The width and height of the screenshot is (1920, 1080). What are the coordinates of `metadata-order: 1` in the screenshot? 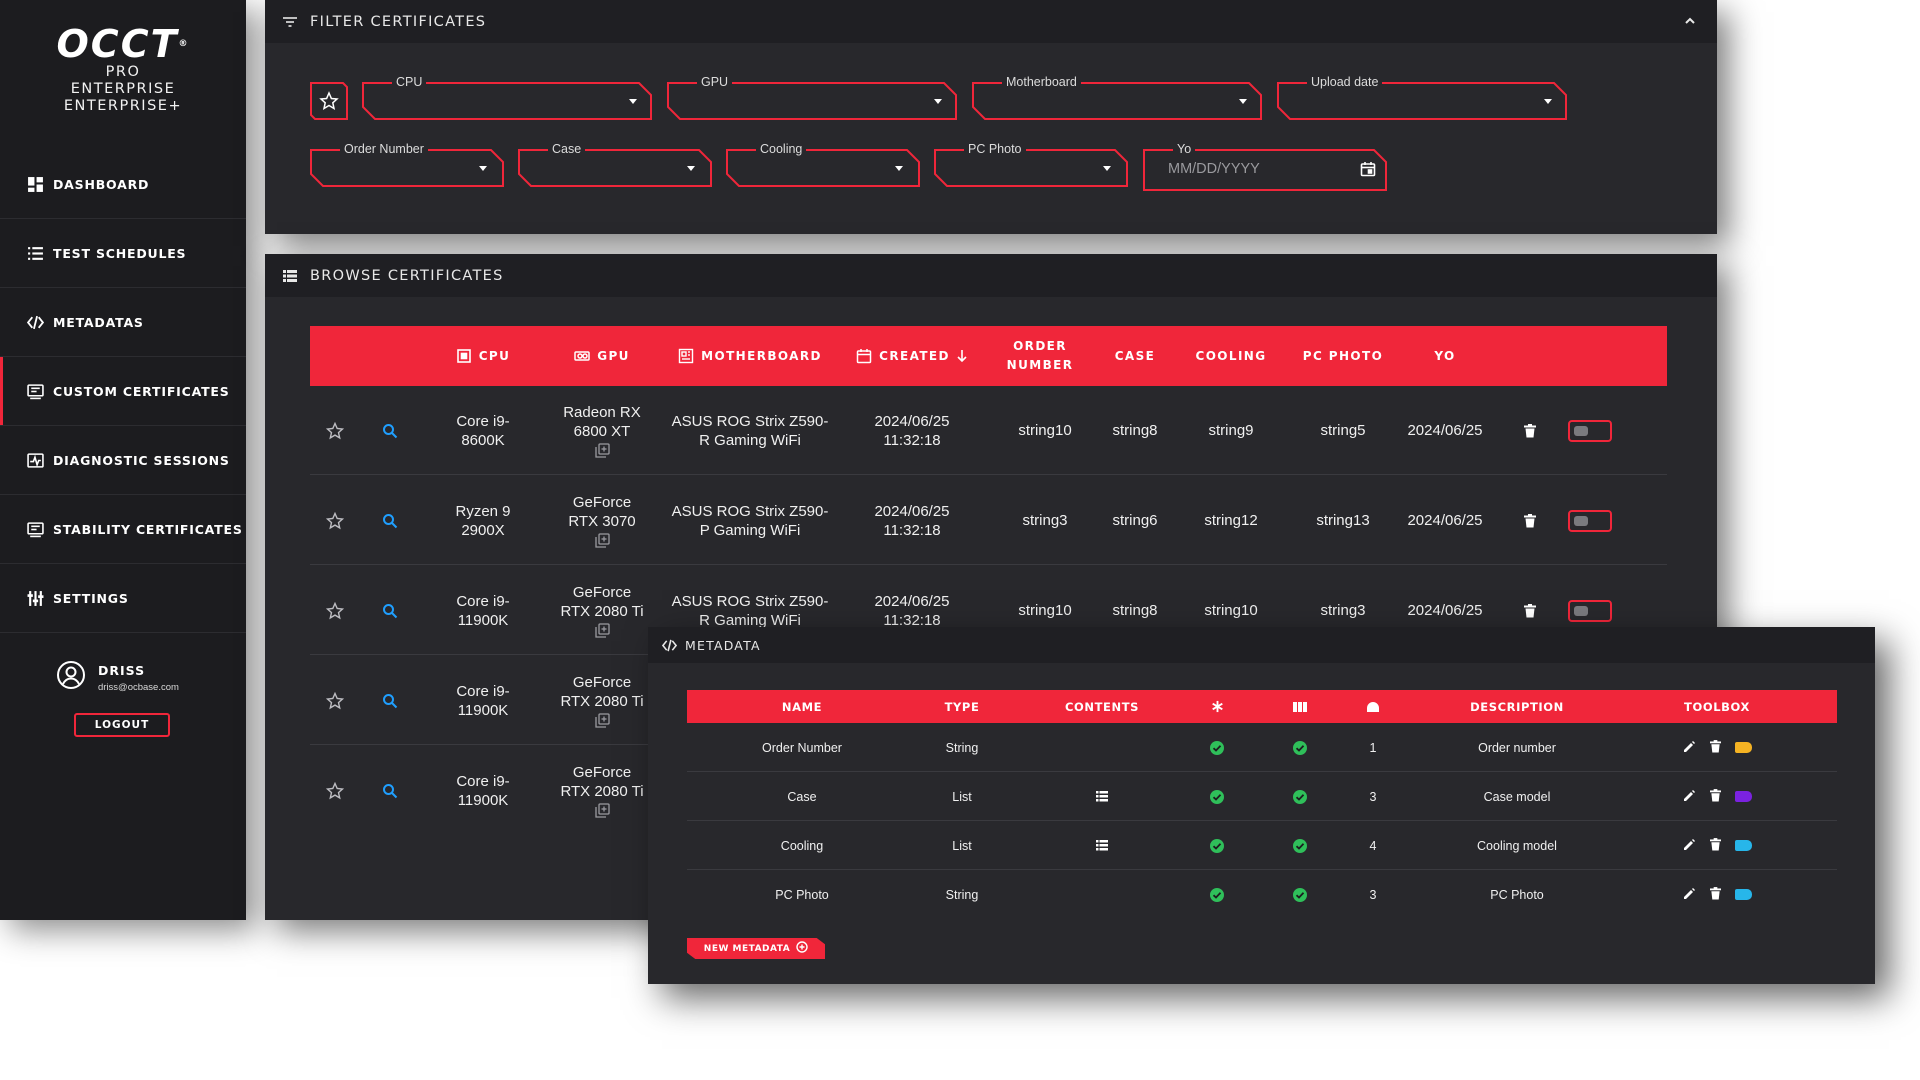 It's located at (1373, 747).